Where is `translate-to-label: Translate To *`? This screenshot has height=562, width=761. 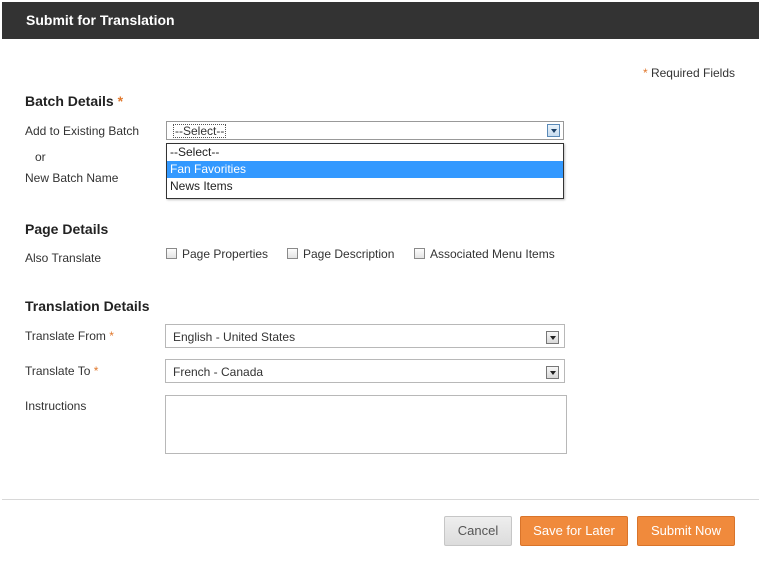
translate-to-label: Translate To * is located at coordinates (61, 371).